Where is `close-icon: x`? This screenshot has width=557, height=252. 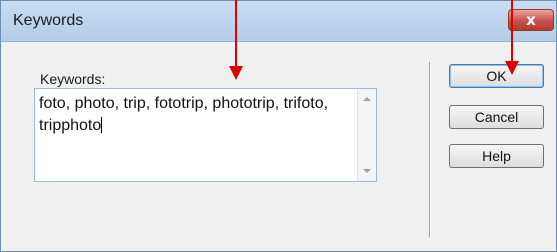
close-icon: x is located at coordinates (531, 20).